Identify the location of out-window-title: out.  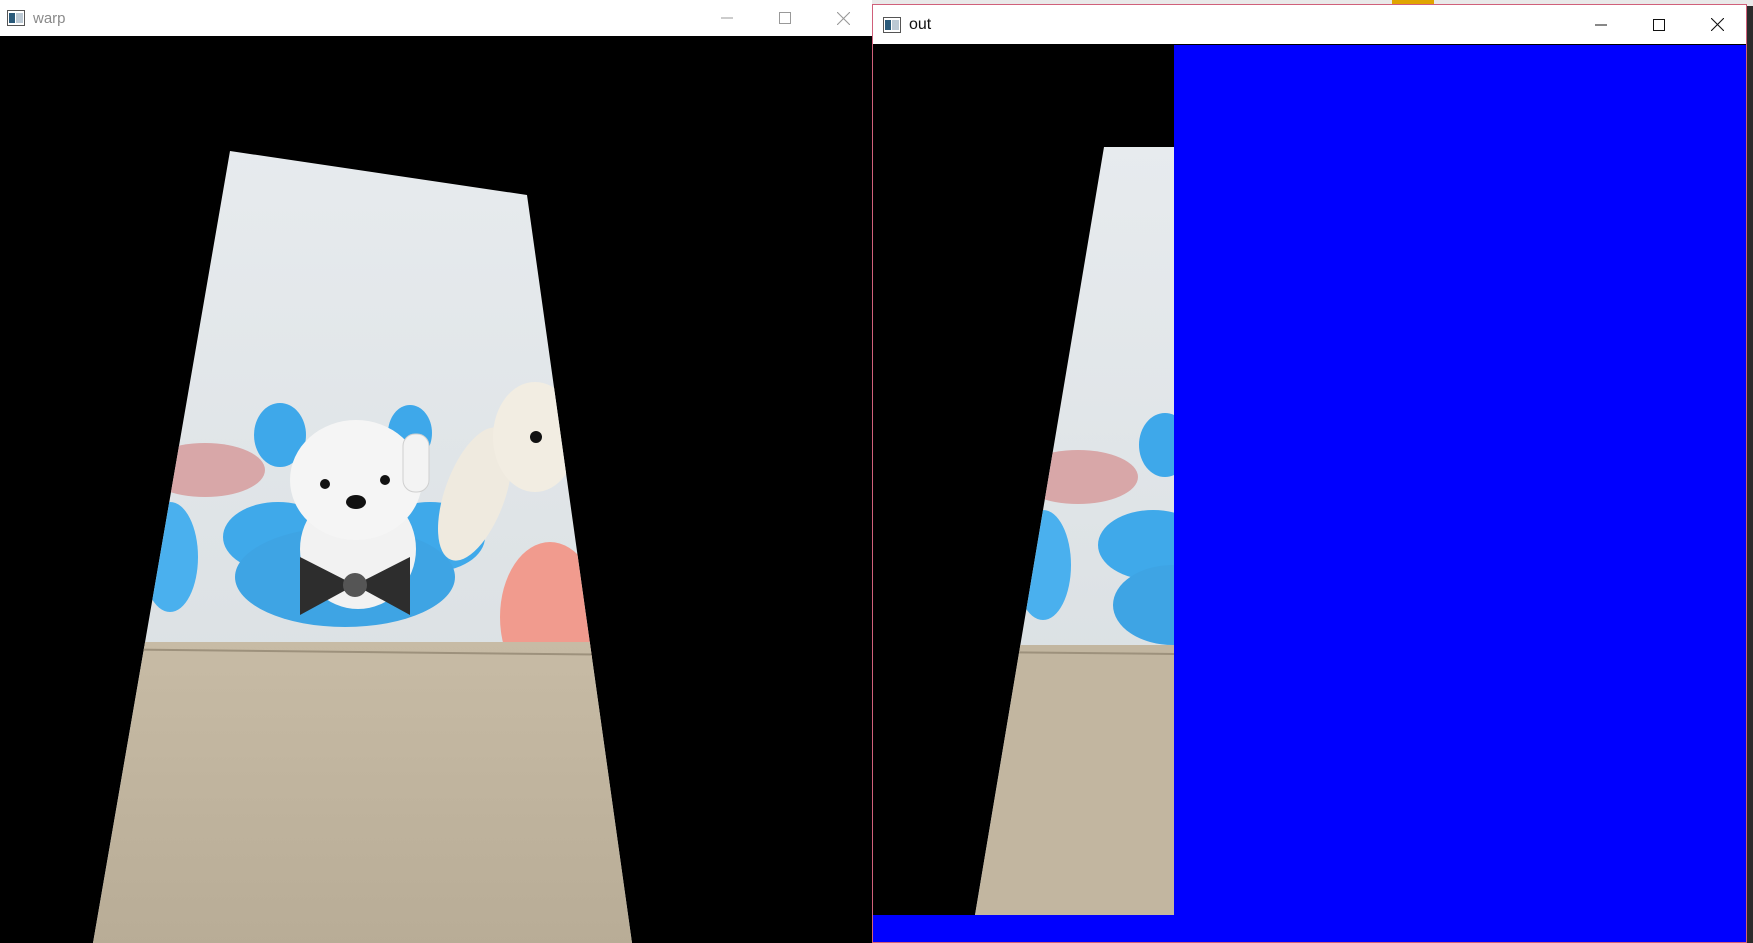
(920, 24).